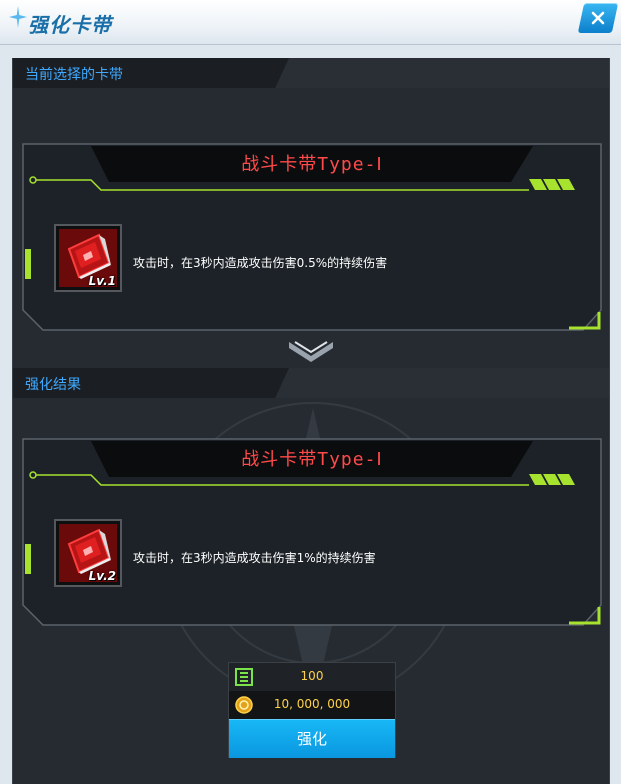 This screenshot has height=784, width=621. What do you see at coordinates (312, 164) in the screenshot?
I see `current-card-name: 战斗卡带Type-Ⅰ` at bounding box center [312, 164].